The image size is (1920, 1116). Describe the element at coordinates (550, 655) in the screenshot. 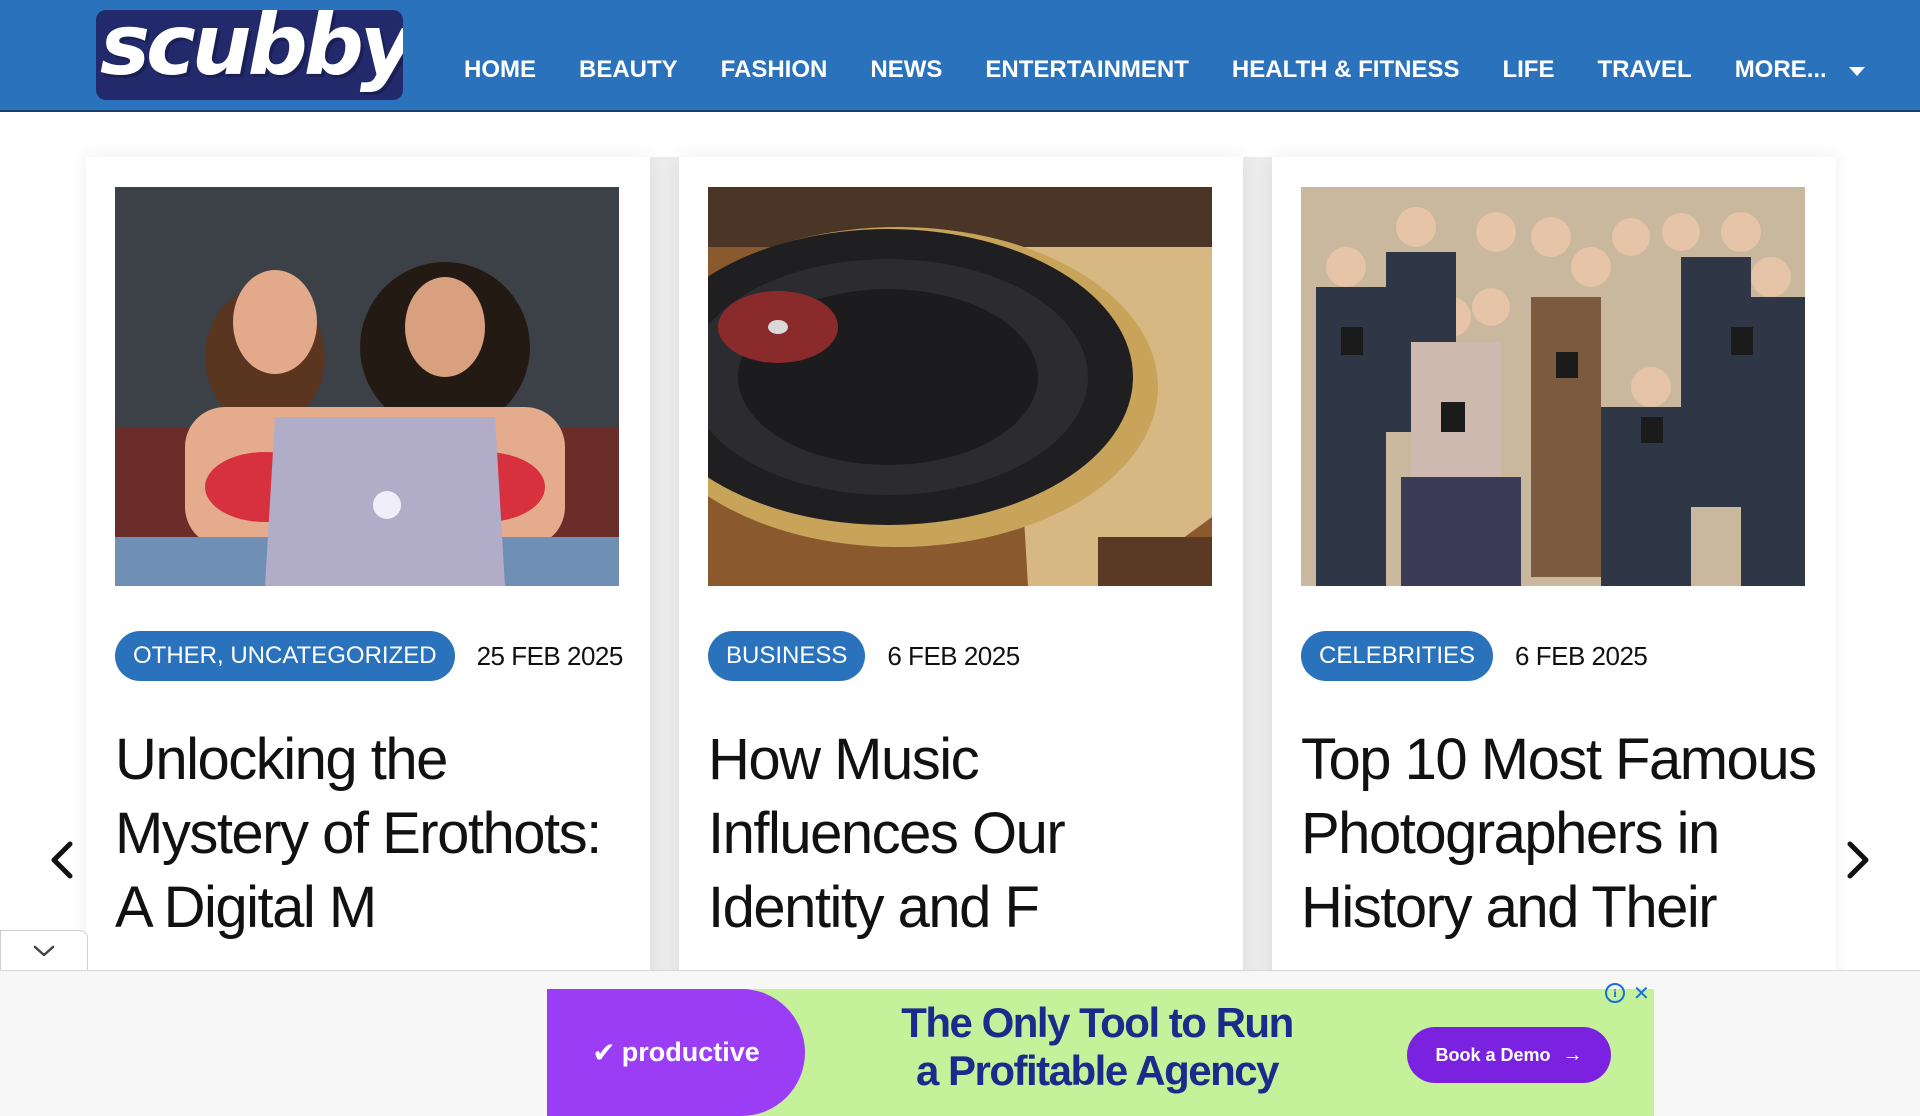

I see `post-date: 25 FEB 2025` at that location.